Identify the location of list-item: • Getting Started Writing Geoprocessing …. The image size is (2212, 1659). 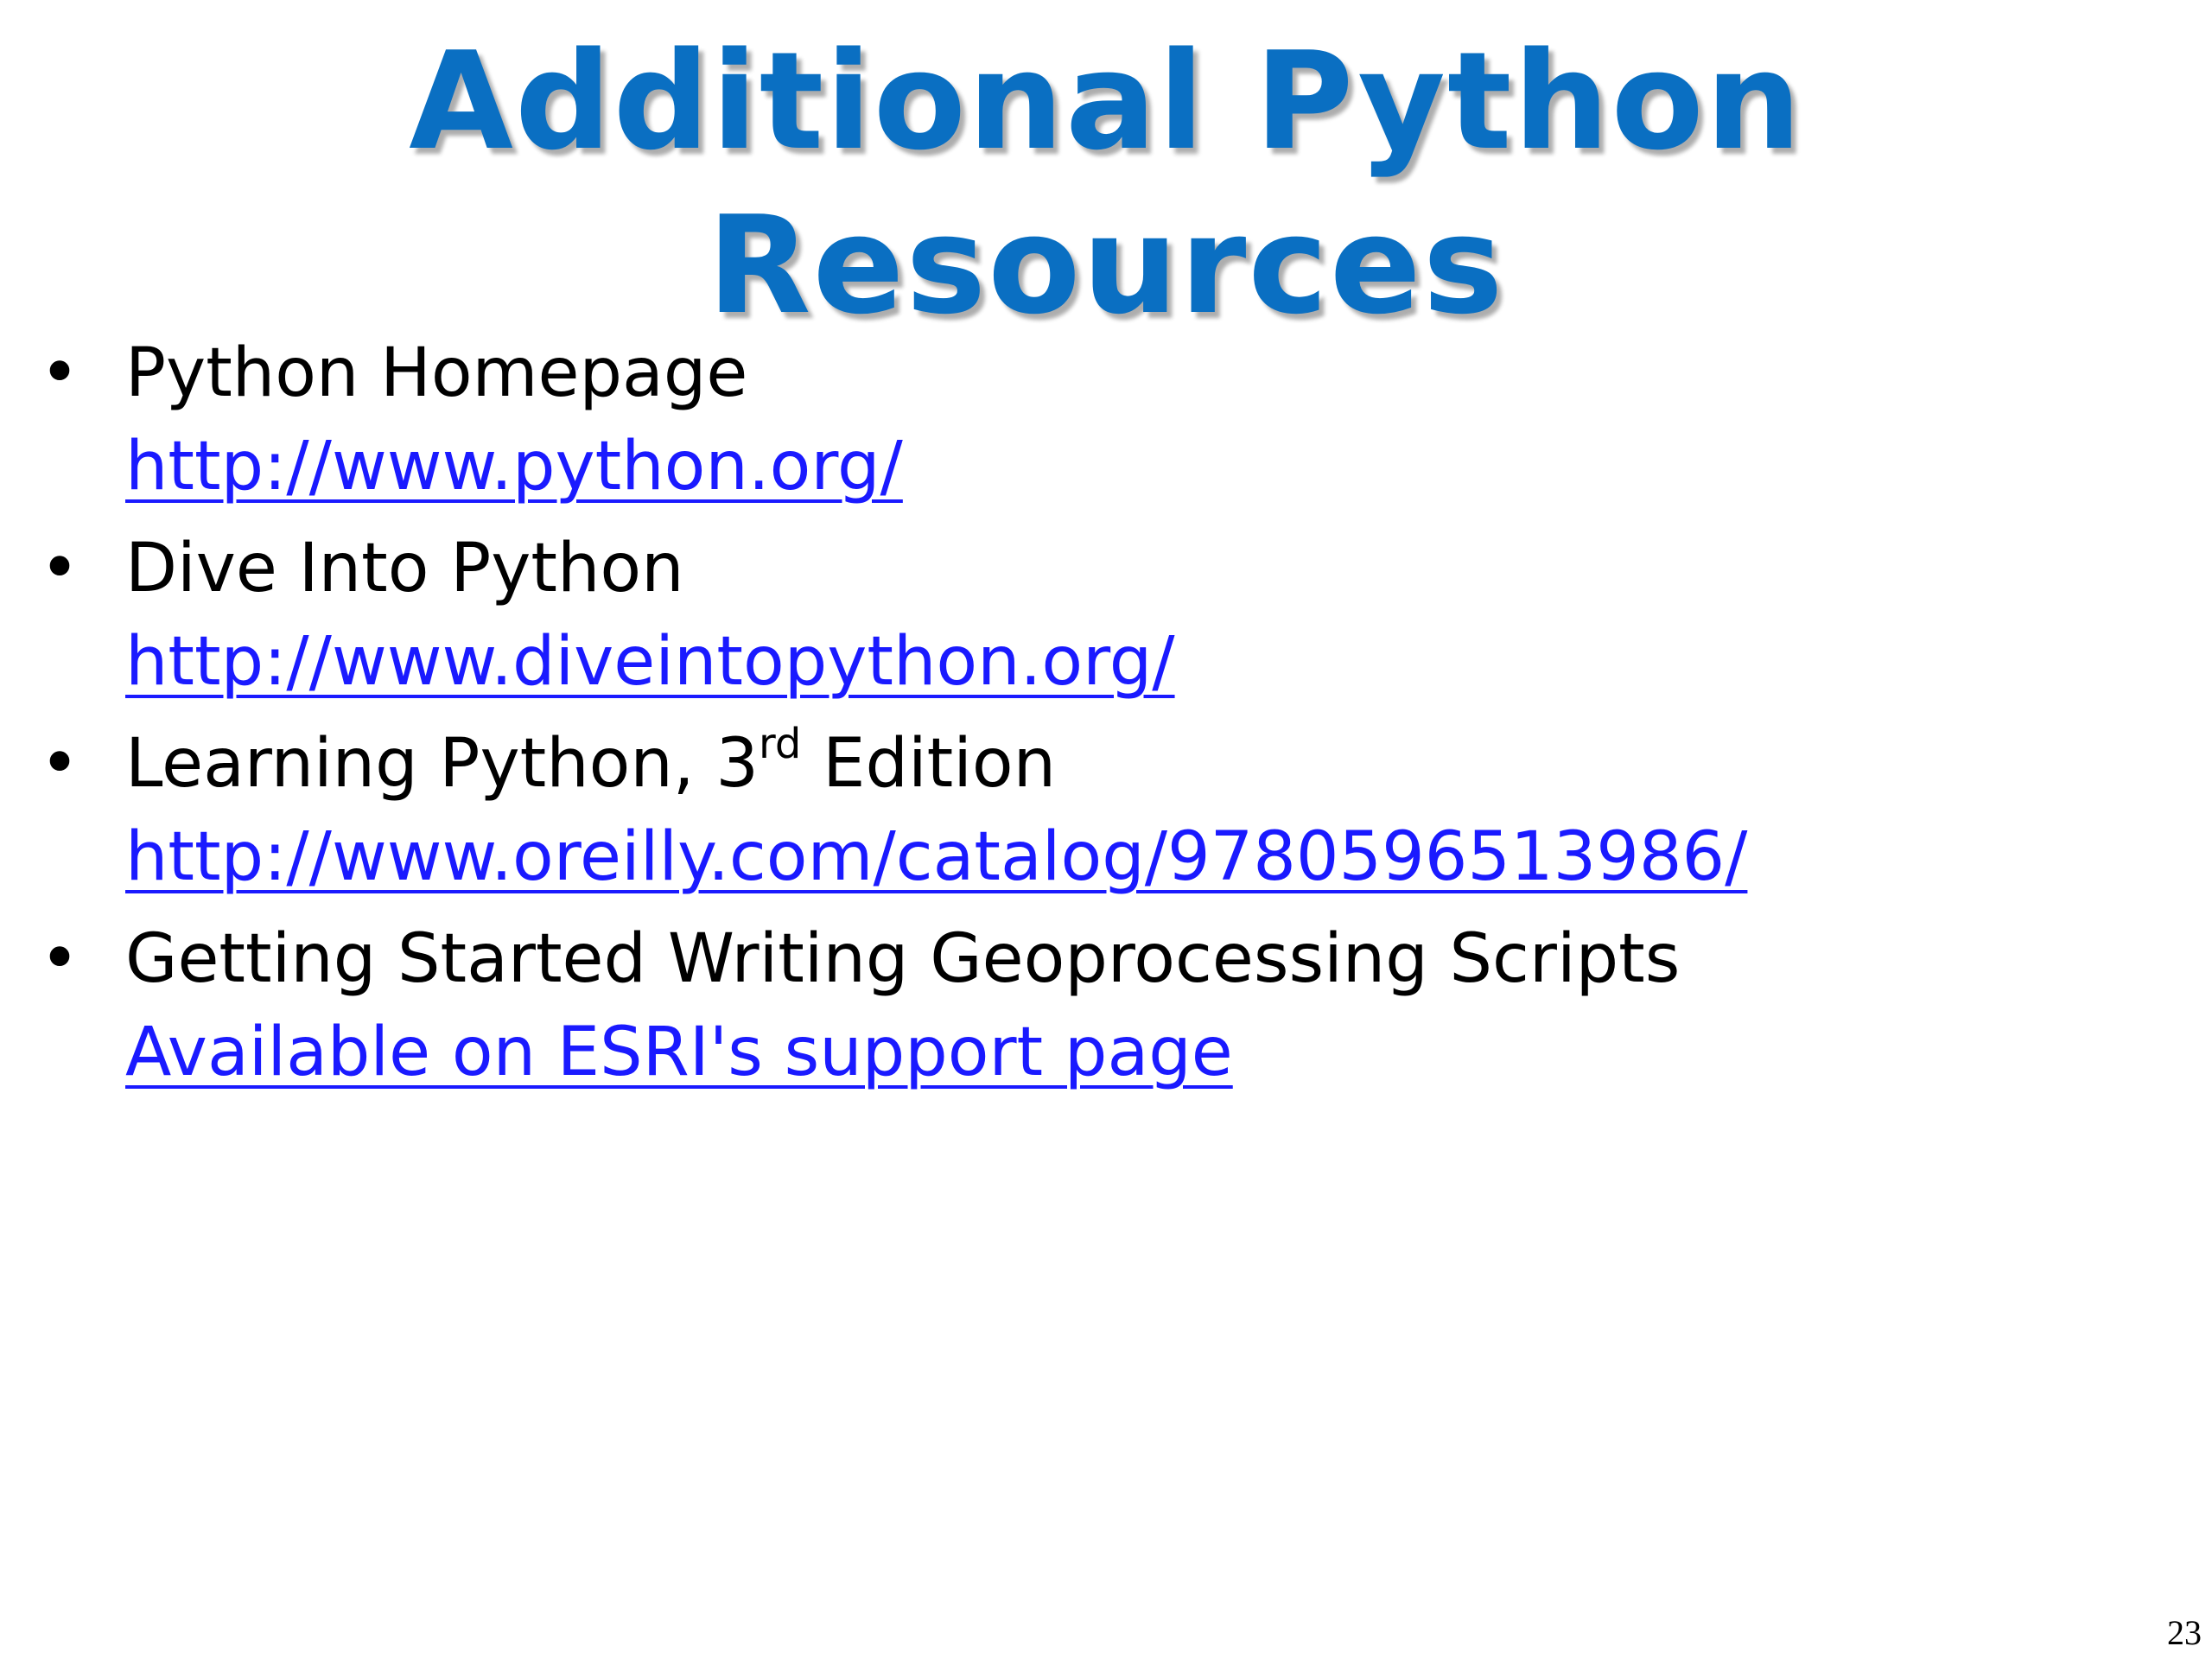
(1080, 1005).